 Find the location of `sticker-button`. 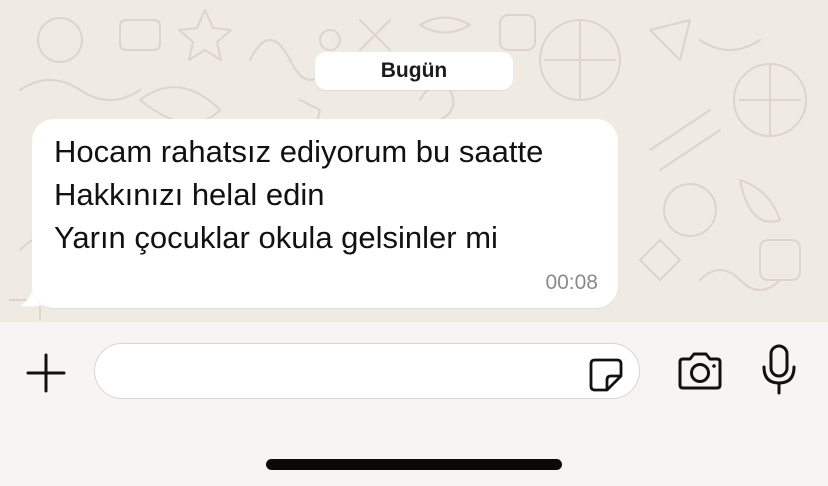

sticker-button is located at coordinates (605, 374).